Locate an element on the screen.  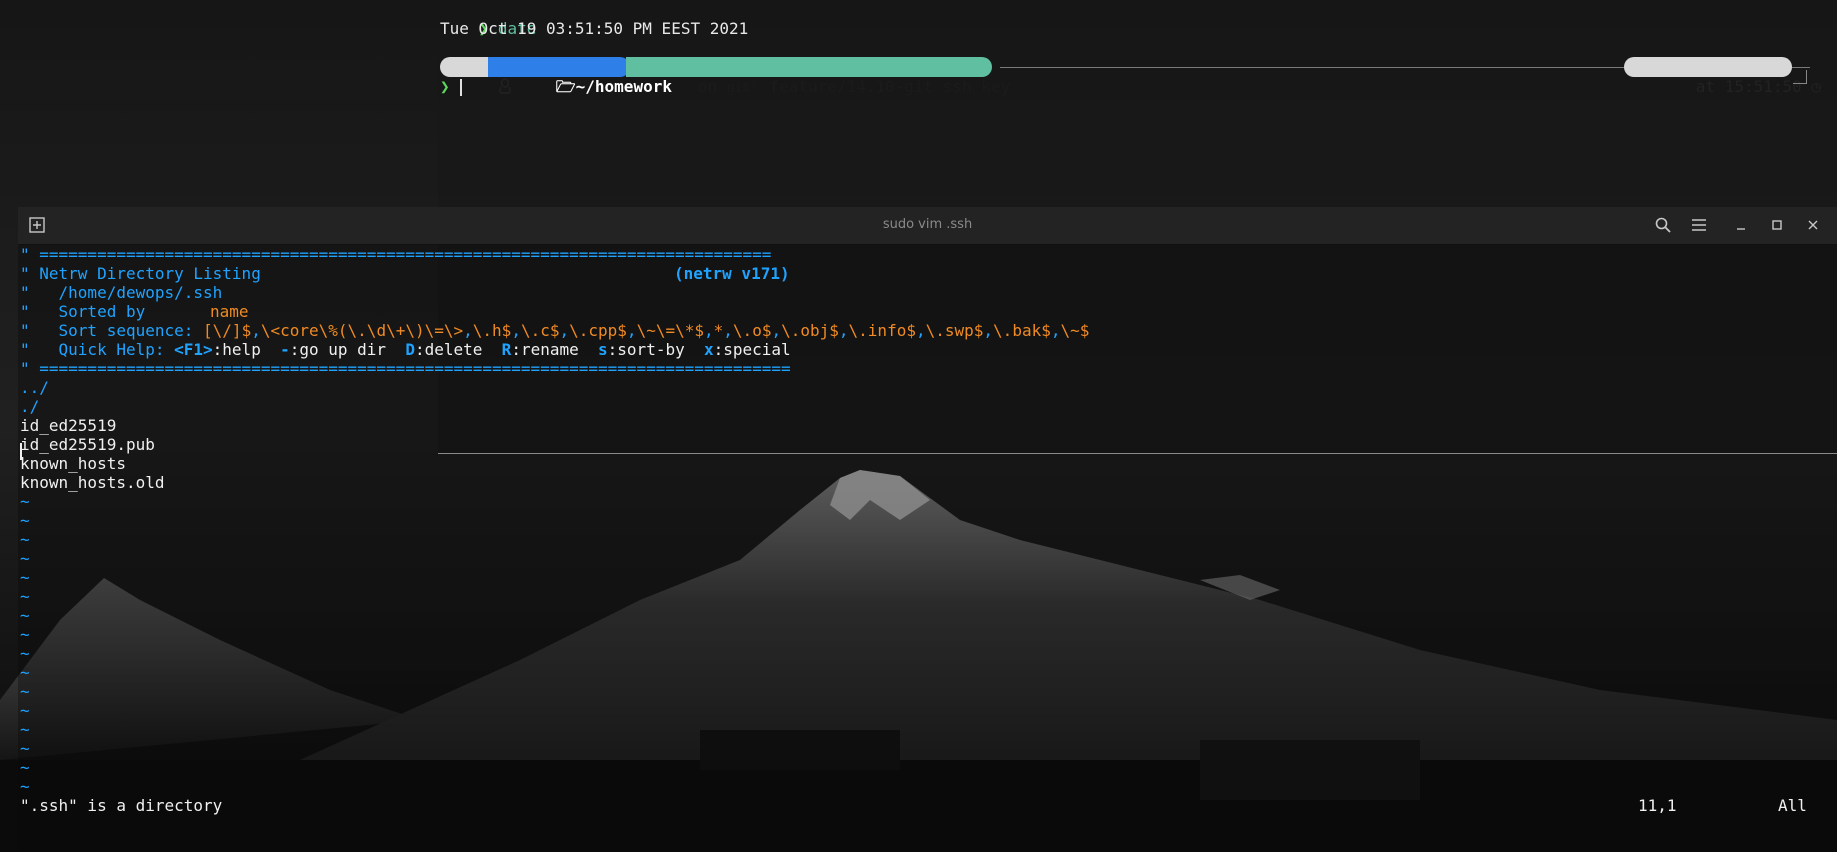
help-key: - is located at coordinates (285, 349).